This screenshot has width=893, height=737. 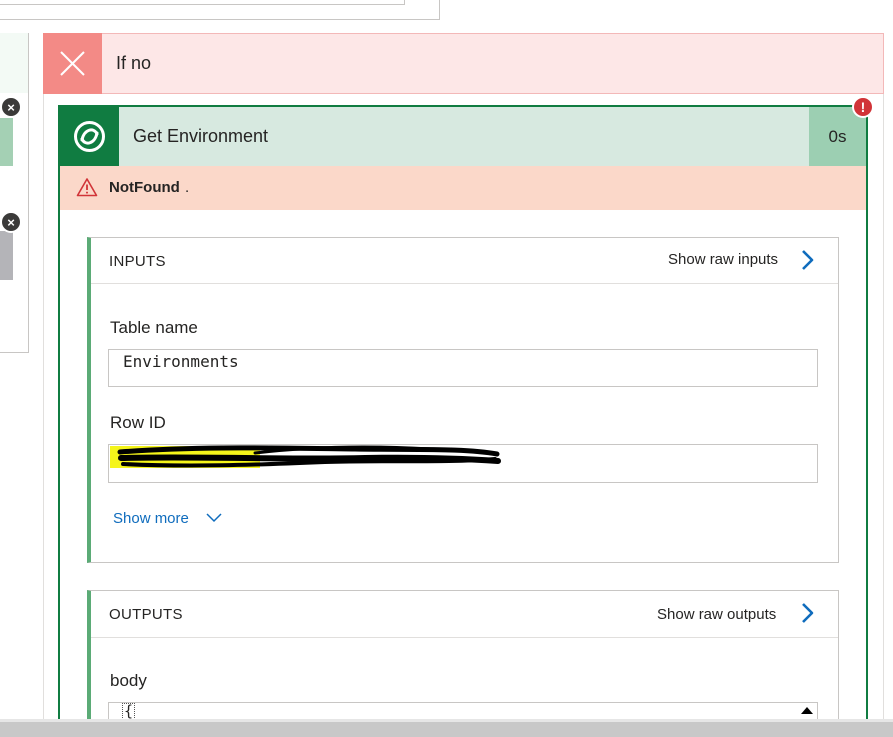 I want to click on if-no-branch-header, so click(x=463, y=63).